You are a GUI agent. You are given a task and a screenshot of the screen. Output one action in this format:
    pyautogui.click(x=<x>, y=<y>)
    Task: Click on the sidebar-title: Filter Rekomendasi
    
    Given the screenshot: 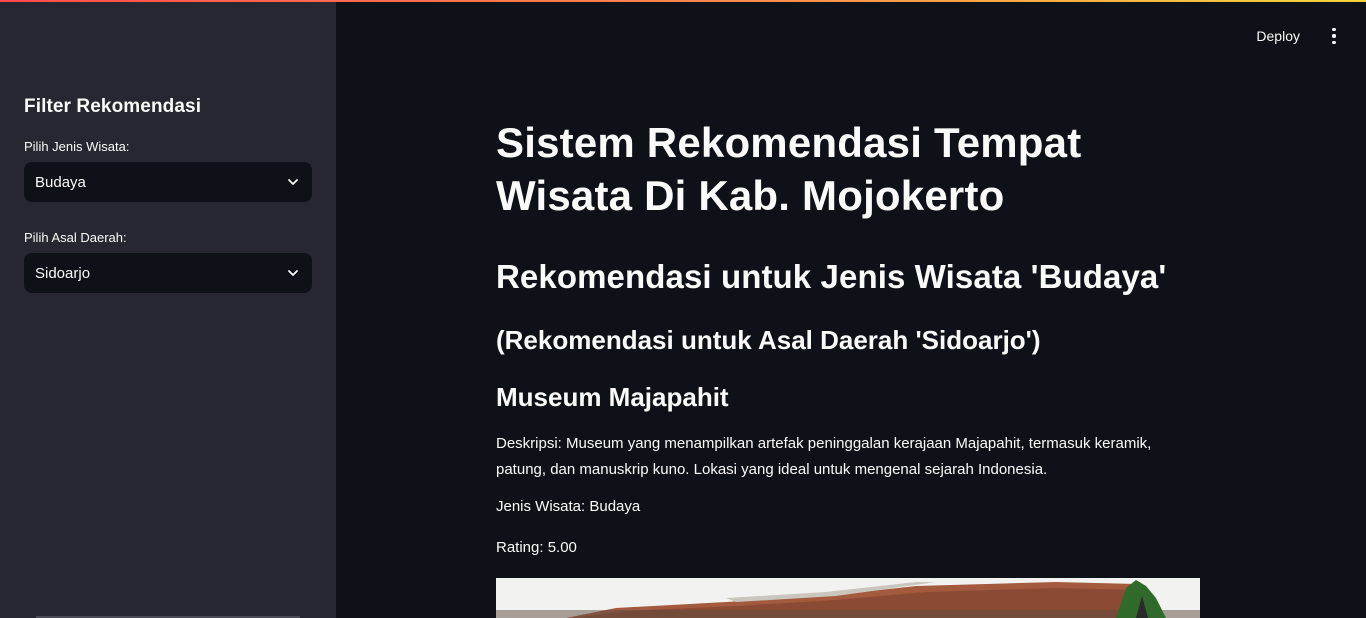 What is the action you would take?
    pyautogui.click(x=113, y=106)
    